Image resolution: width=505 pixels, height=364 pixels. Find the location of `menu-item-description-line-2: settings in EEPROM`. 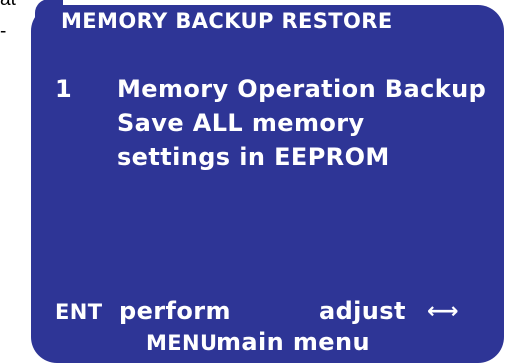

menu-item-description-line-2: settings in EEPROM is located at coordinates (253, 157).